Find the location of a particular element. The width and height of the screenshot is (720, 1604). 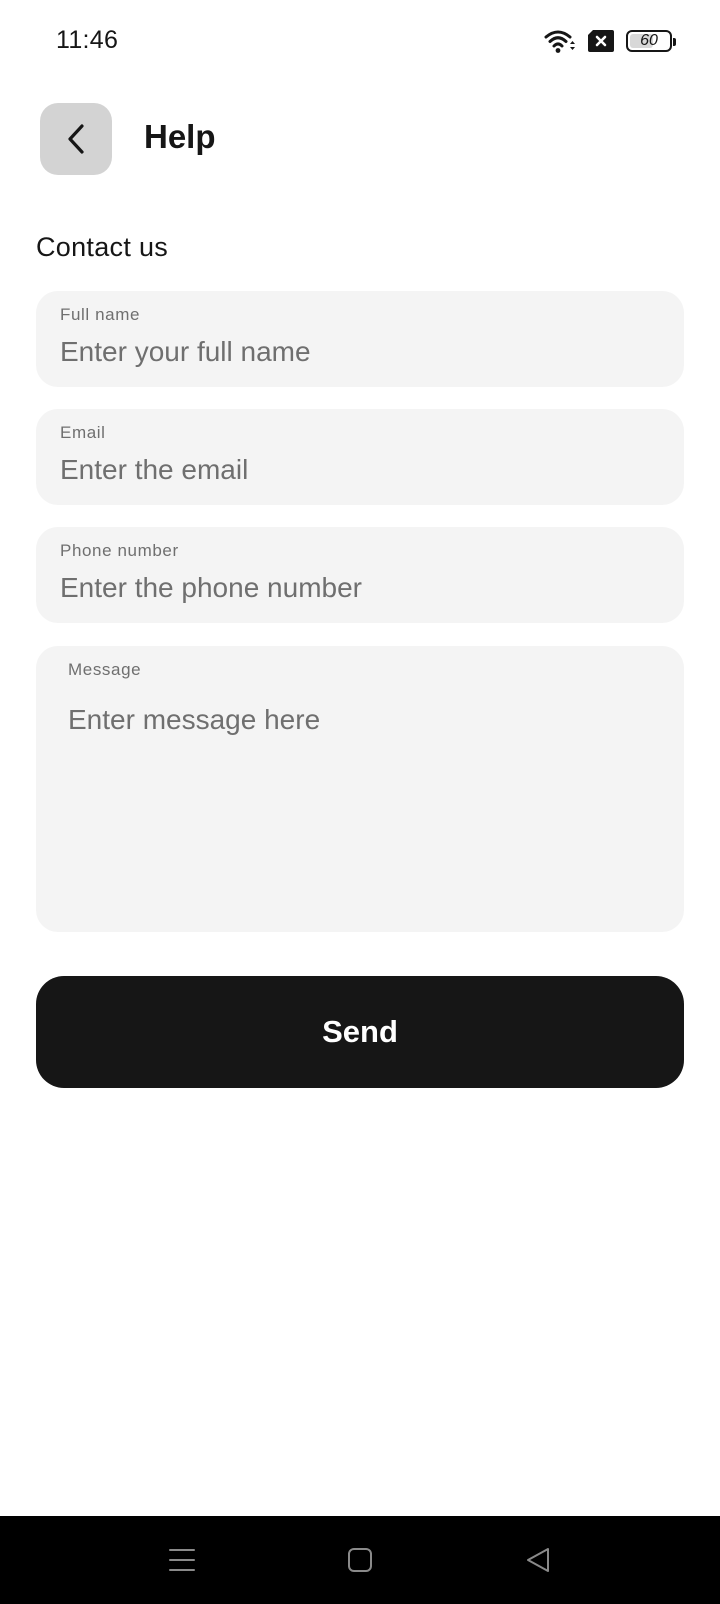

phone-number-field: Phone number is located at coordinates (360, 575).